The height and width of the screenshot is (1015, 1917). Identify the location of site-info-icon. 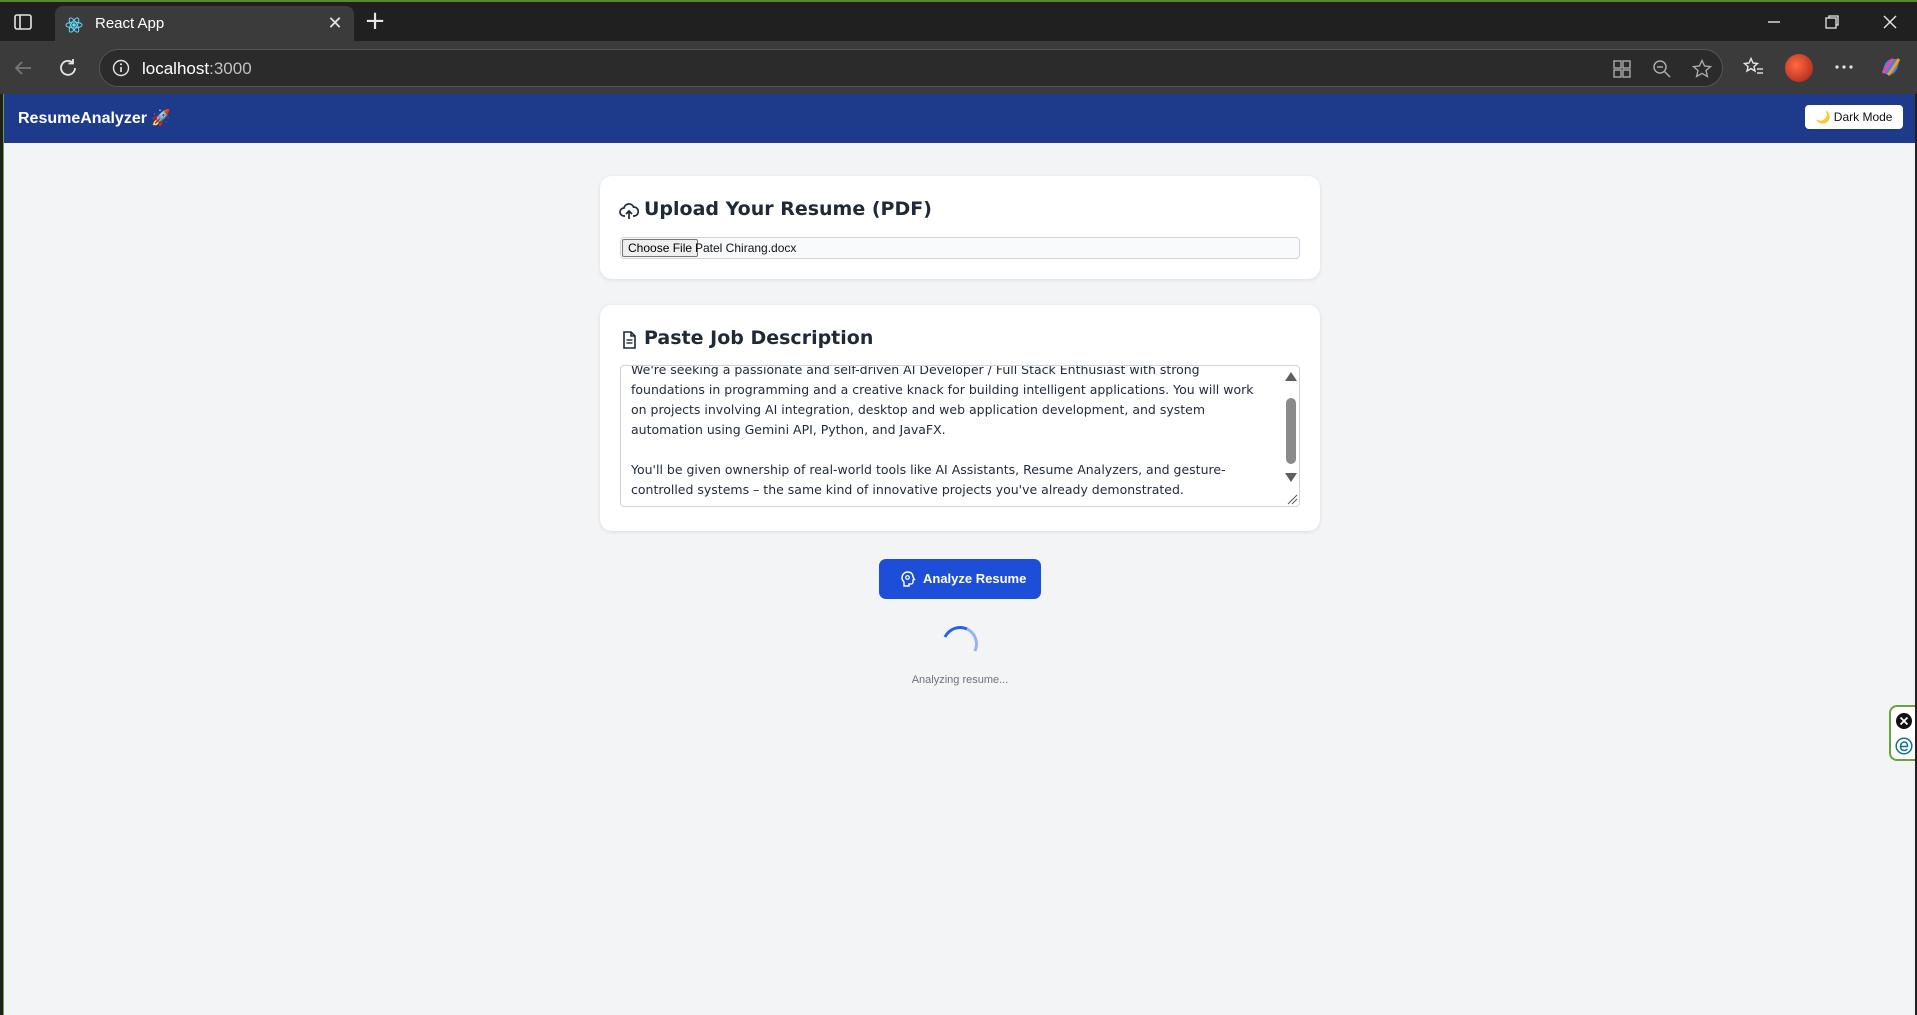
(121, 68).